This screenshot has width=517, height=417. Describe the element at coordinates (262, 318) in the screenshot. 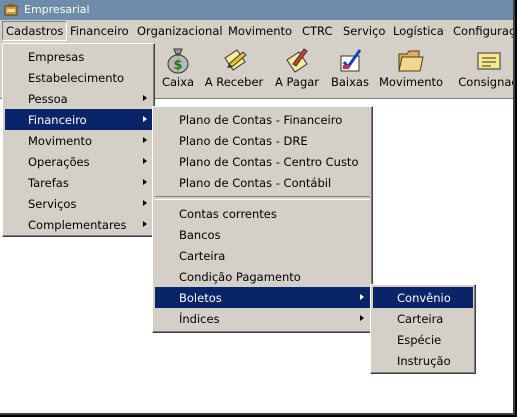

I see `menu-item-indices: Índices` at that location.